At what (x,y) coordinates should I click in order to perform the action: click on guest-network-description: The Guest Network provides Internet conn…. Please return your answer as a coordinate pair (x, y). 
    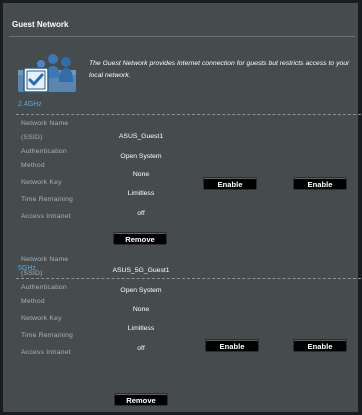
    Looking at the image, I should click on (219, 69).